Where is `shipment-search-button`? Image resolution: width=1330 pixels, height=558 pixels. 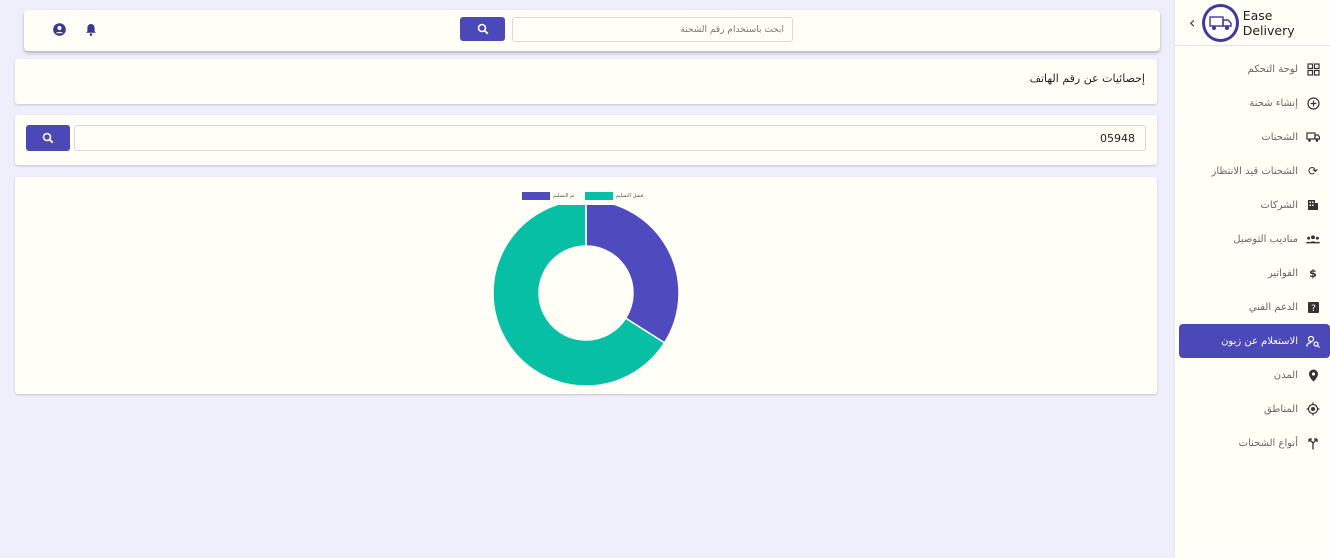 shipment-search-button is located at coordinates (482, 29).